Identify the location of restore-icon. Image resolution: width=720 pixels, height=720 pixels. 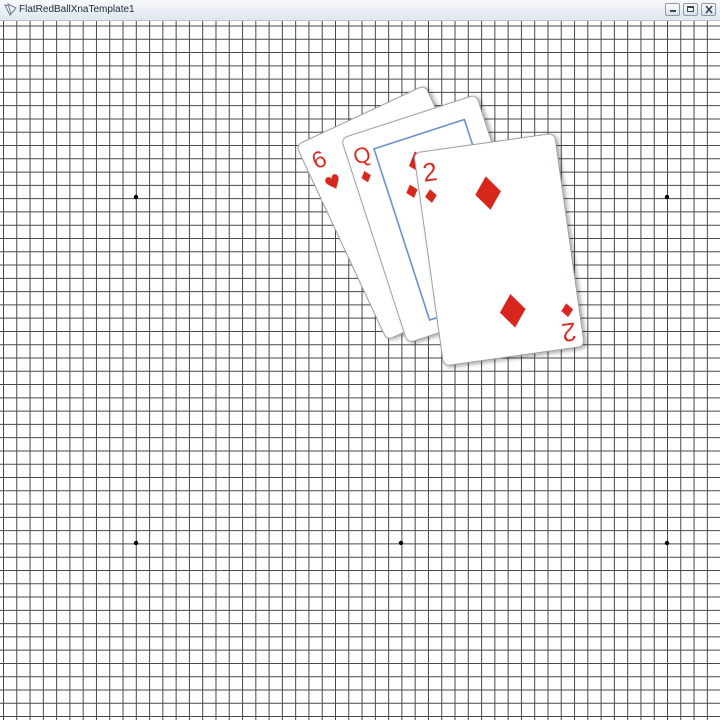
(690, 9).